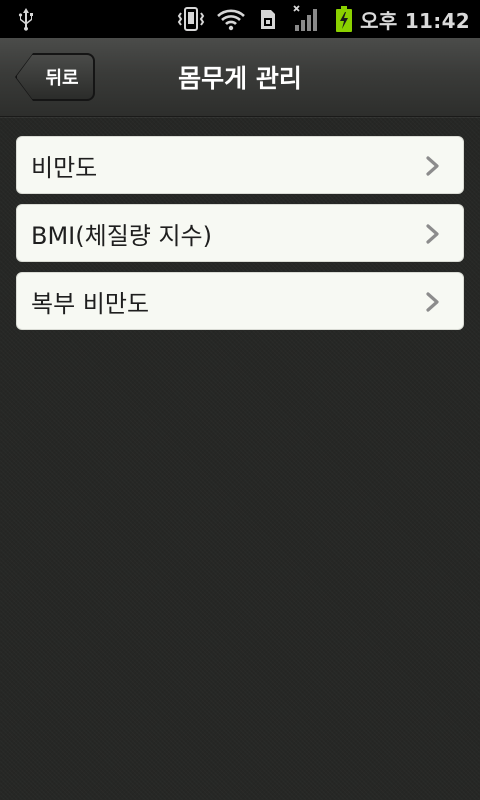  What do you see at coordinates (191, 19) in the screenshot?
I see `vibrate-icon` at bounding box center [191, 19].